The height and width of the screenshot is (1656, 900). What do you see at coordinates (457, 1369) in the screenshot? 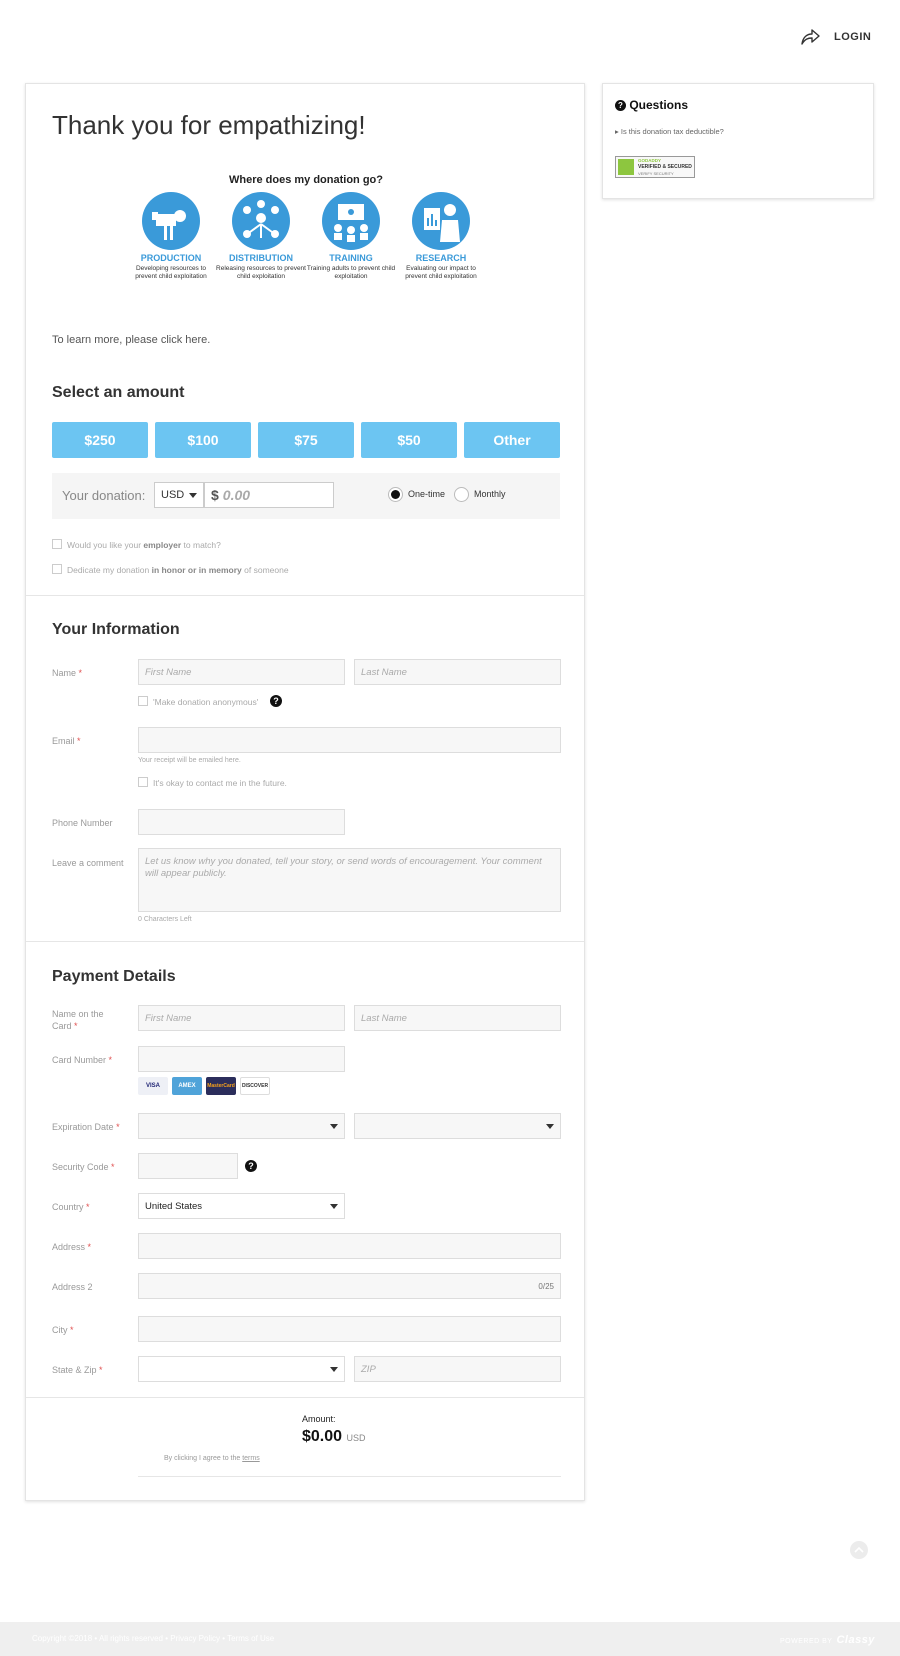
I see `zip-input: ZIP` at bounding box center [457, 1369].